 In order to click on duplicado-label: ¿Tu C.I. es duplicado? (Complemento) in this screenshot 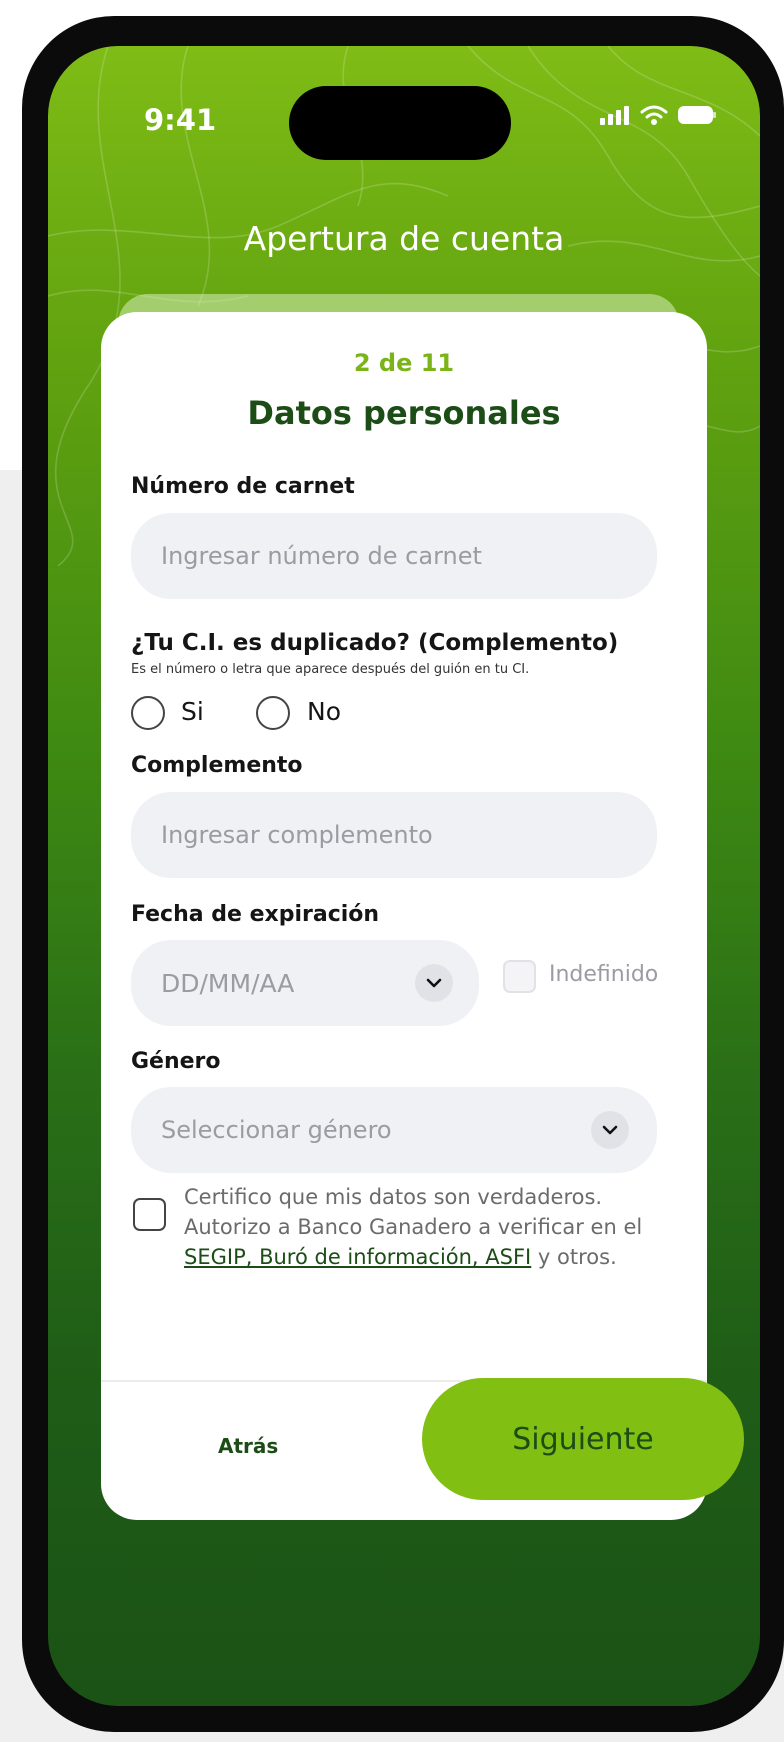, I will do `click(375, 643)`.